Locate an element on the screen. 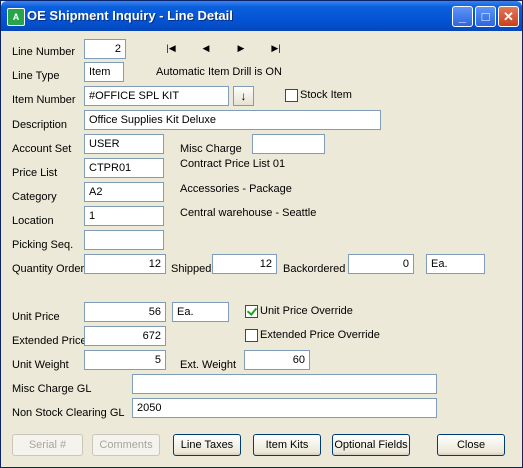 This screenshot has height=468, width=523. non-stock-clearing-gl-field: 2050 is located at coordinates (284, 408).